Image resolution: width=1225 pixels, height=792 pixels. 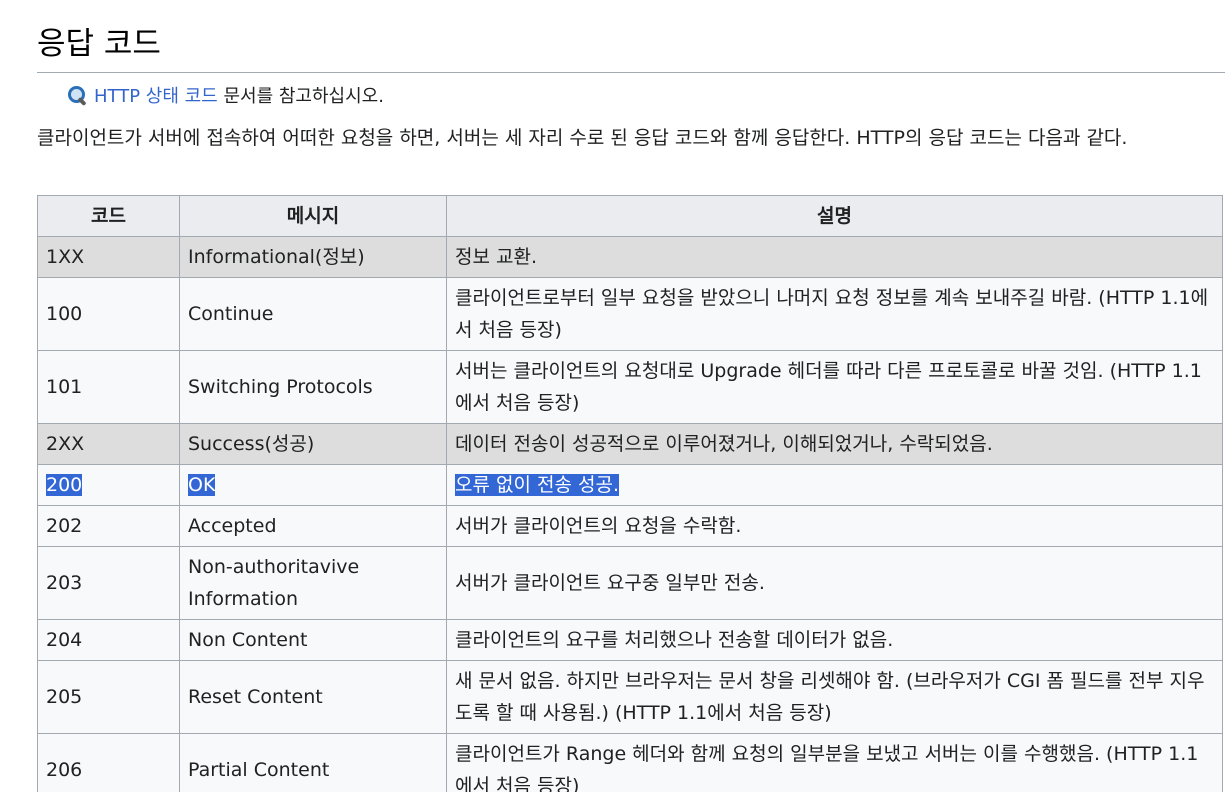 What do you see at coordinates (108, 444) in the screenshot?
I see `code-cell: 2XX` at bounding box center [108, 444].